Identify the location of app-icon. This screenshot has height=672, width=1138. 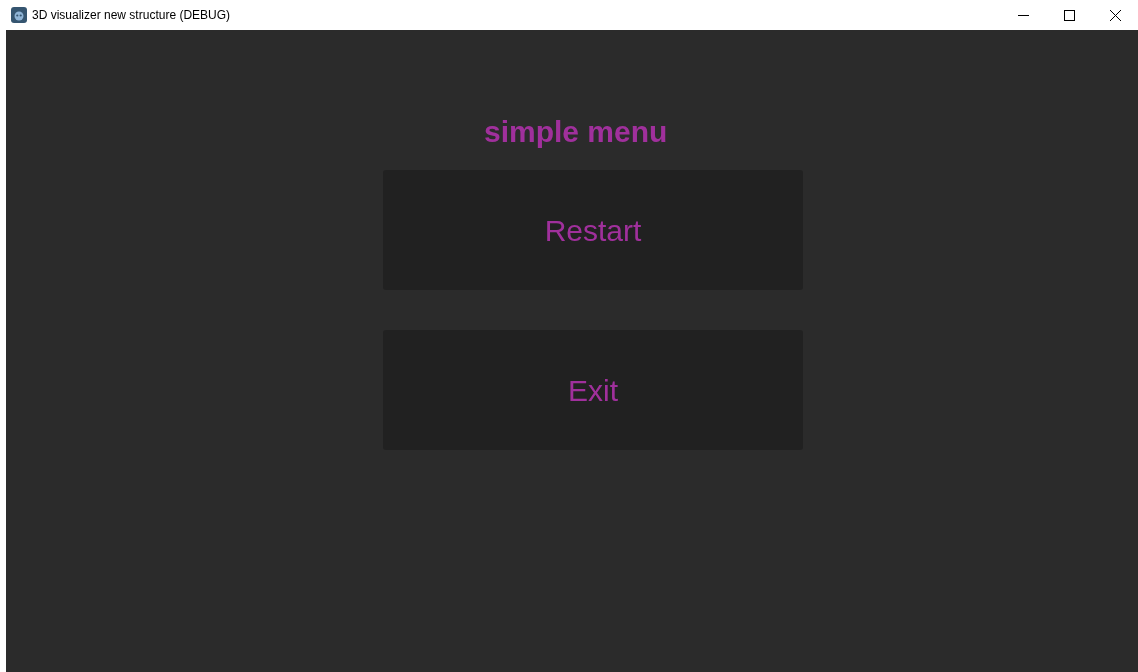
(19, 15).